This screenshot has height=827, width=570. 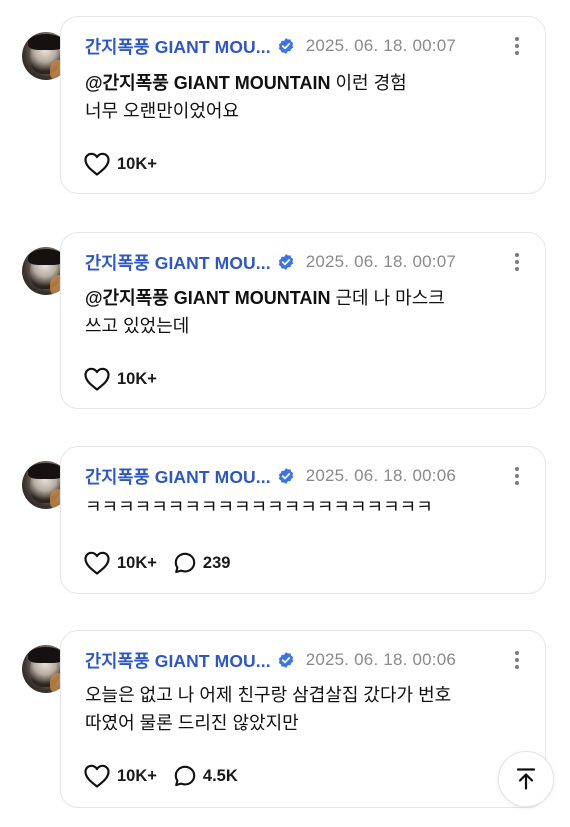 I want to click on reply-button: 4.5K, so click(x=205, y=776).